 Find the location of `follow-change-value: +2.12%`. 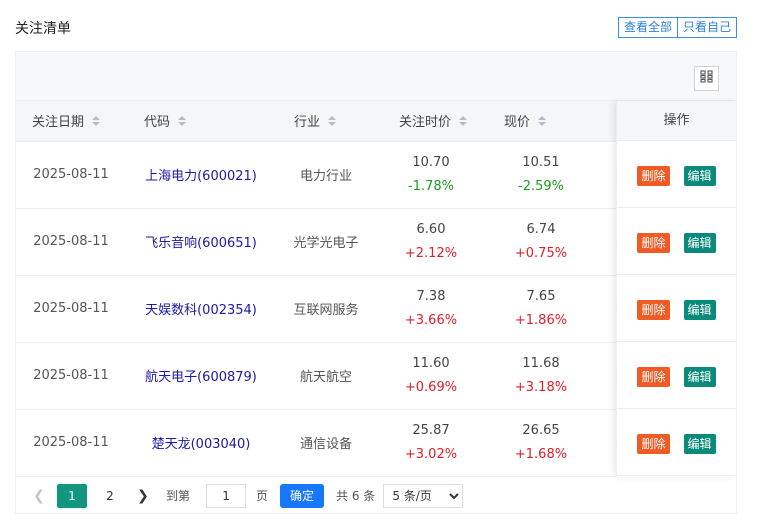

follow-change-value: +2.12% is located at coordinates (431, 253).